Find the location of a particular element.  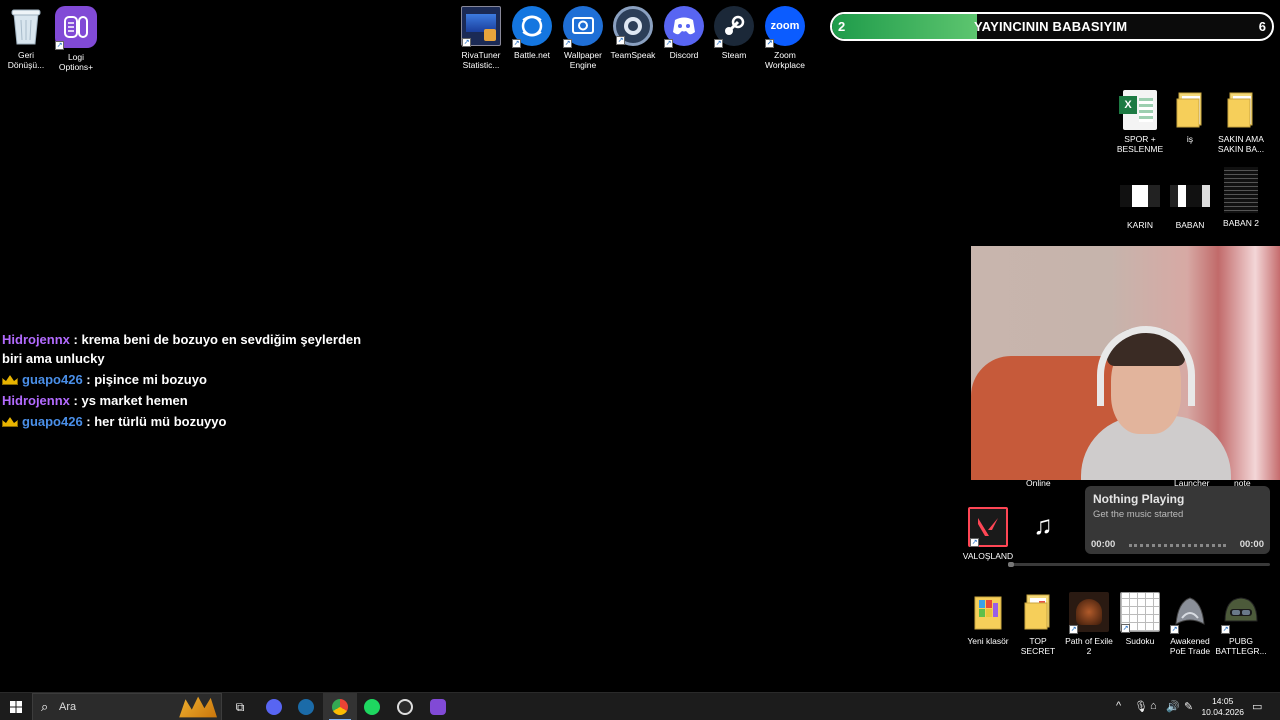

goal-title: YAYINCININ BABASIYIM is located at coordinates (1051, 26).